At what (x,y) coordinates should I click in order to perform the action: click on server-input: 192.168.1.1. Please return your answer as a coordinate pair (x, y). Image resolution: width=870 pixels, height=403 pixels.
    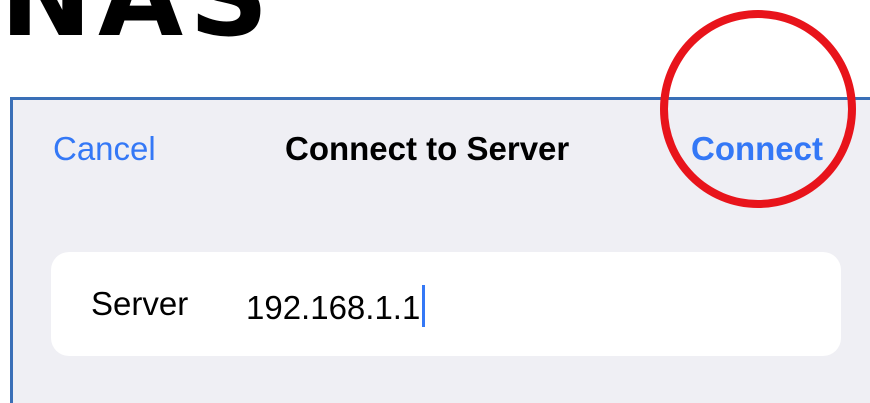
    Looking at the image, I should click on (336, 306).